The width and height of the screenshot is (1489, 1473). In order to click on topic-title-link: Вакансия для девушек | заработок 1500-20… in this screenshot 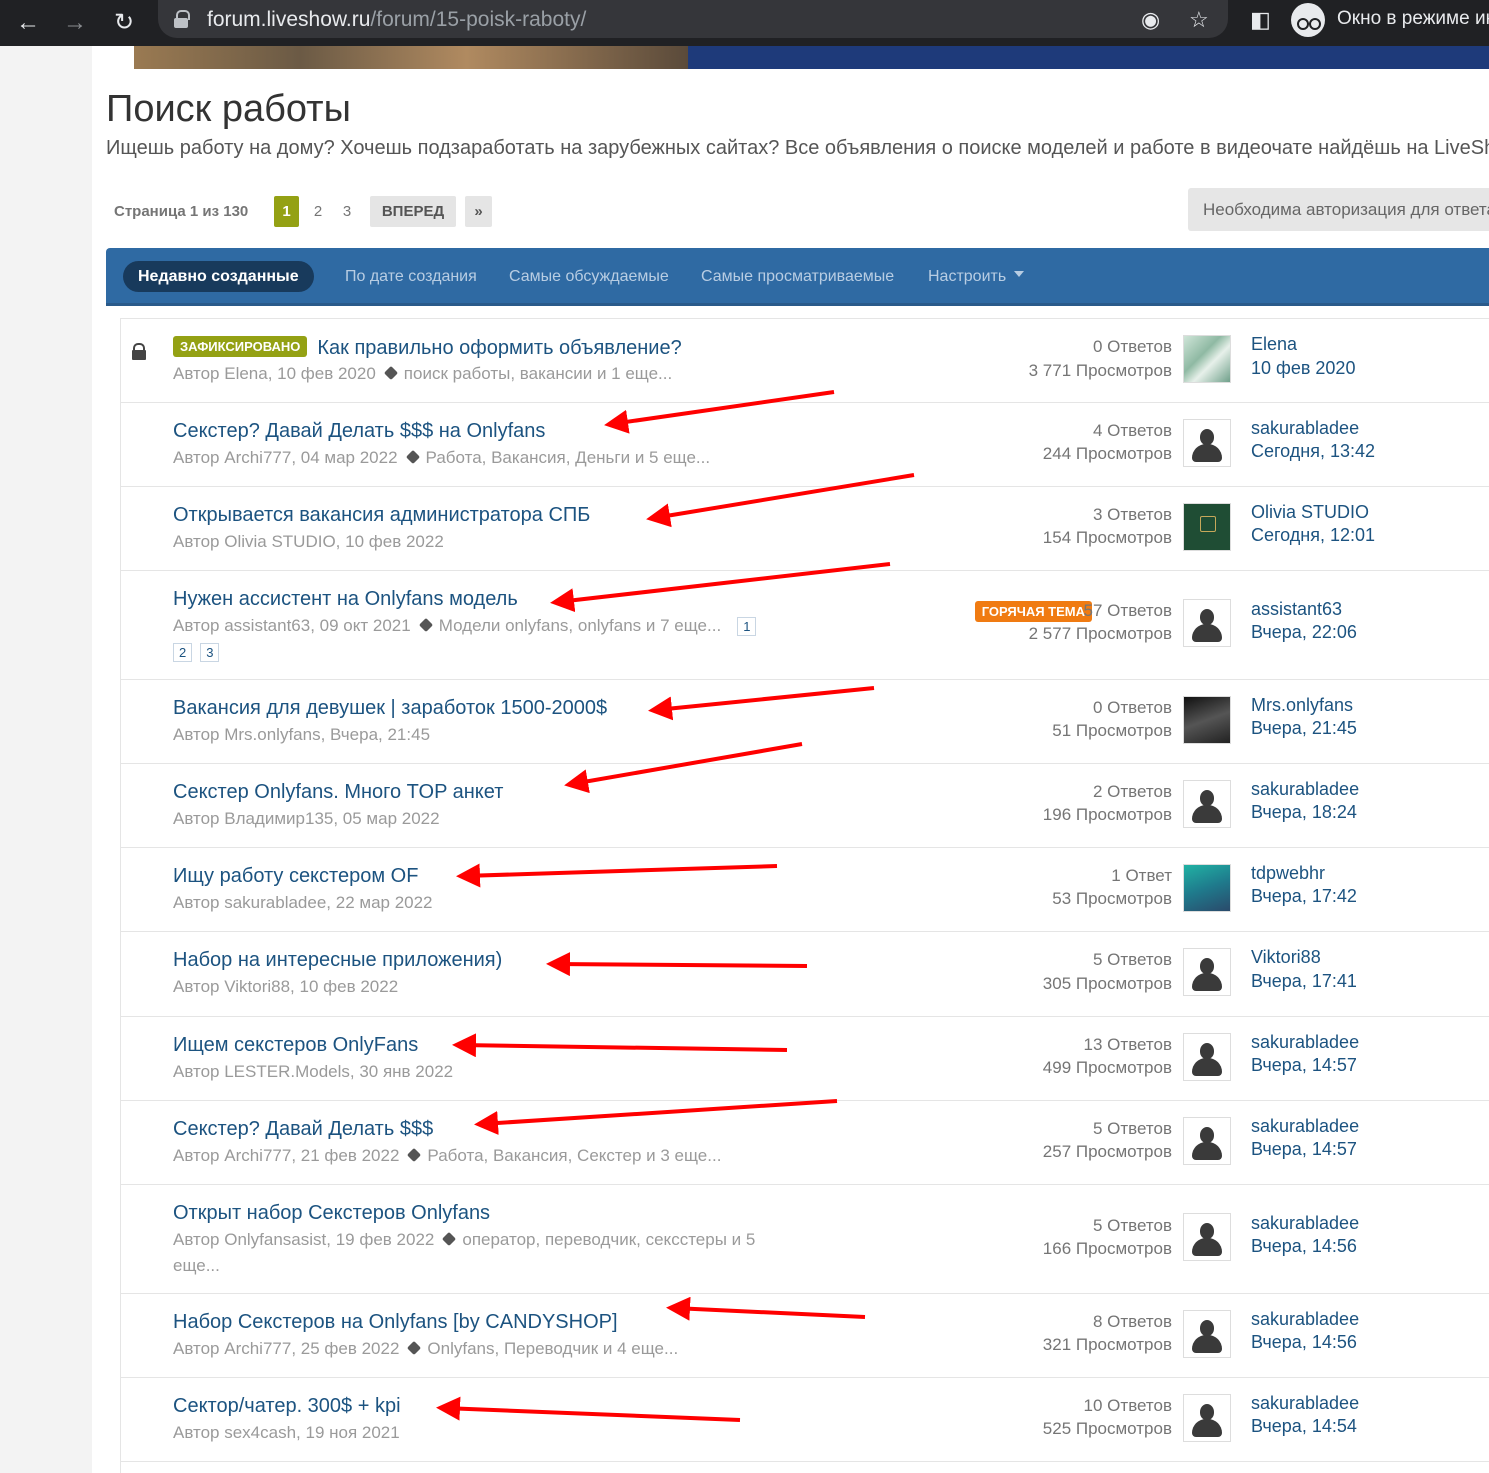, I will do `click(390, 708)`.